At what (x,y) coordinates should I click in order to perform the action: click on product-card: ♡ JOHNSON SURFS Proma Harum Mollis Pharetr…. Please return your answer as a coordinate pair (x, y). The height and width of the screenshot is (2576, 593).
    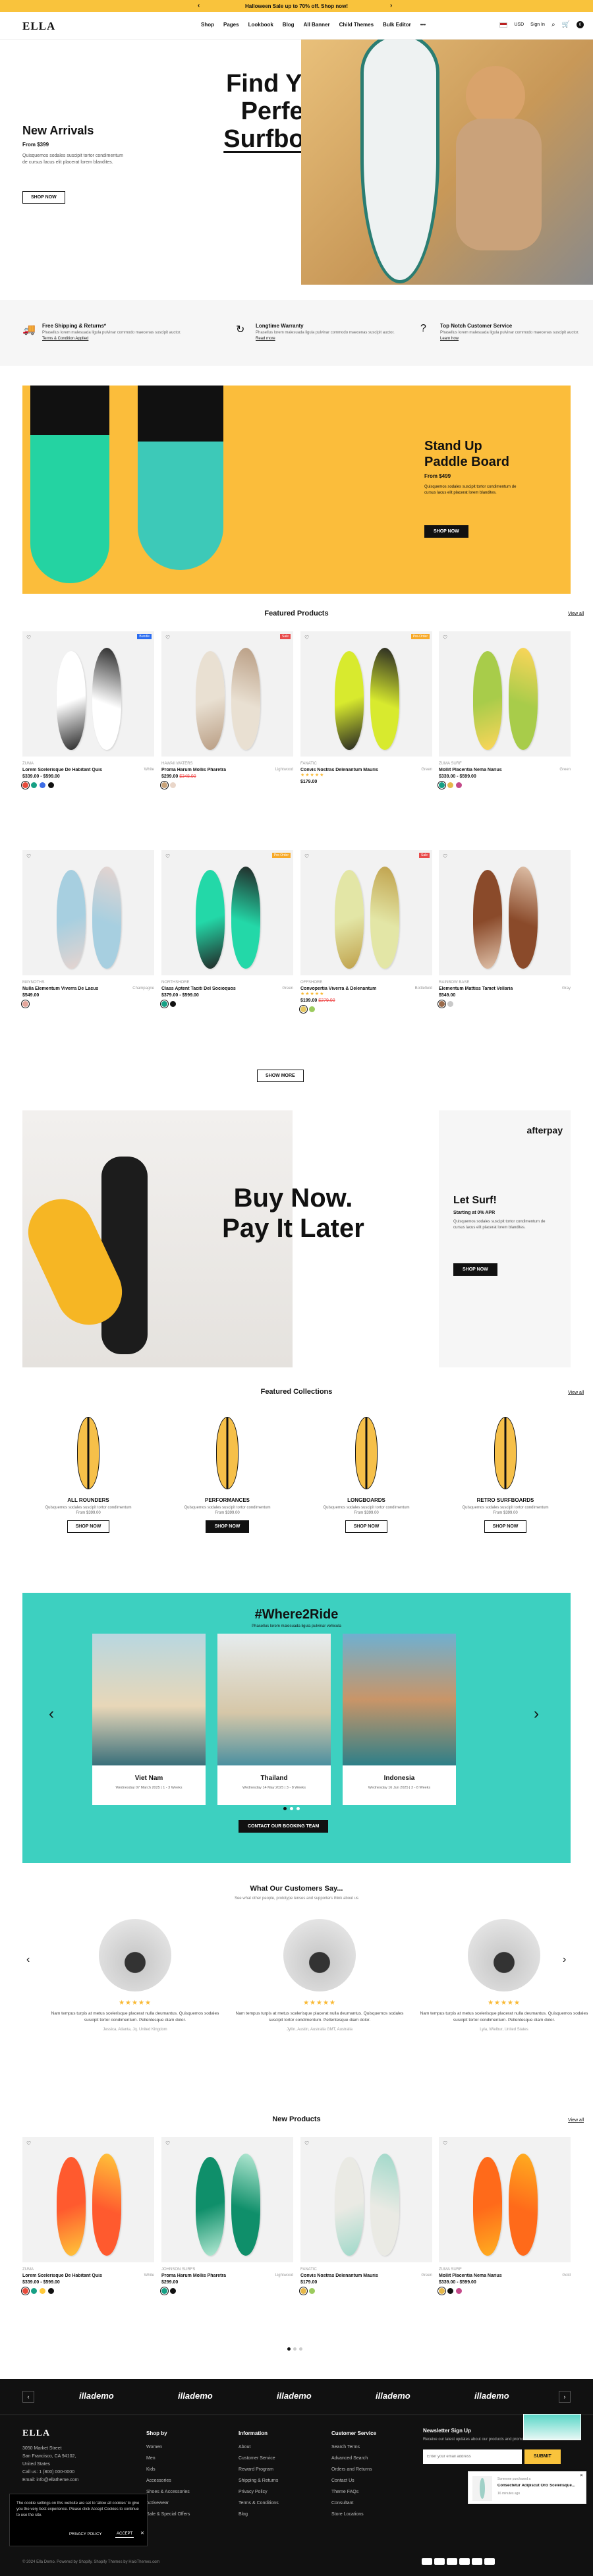
    Looking at the image, I should click on (226, 2216).